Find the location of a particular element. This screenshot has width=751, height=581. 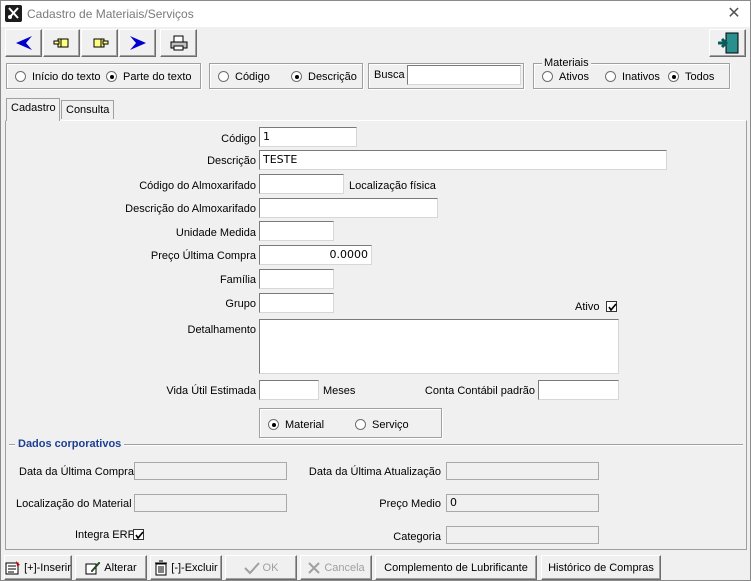

arrow-left-icon is located at coordinates (23, 43).